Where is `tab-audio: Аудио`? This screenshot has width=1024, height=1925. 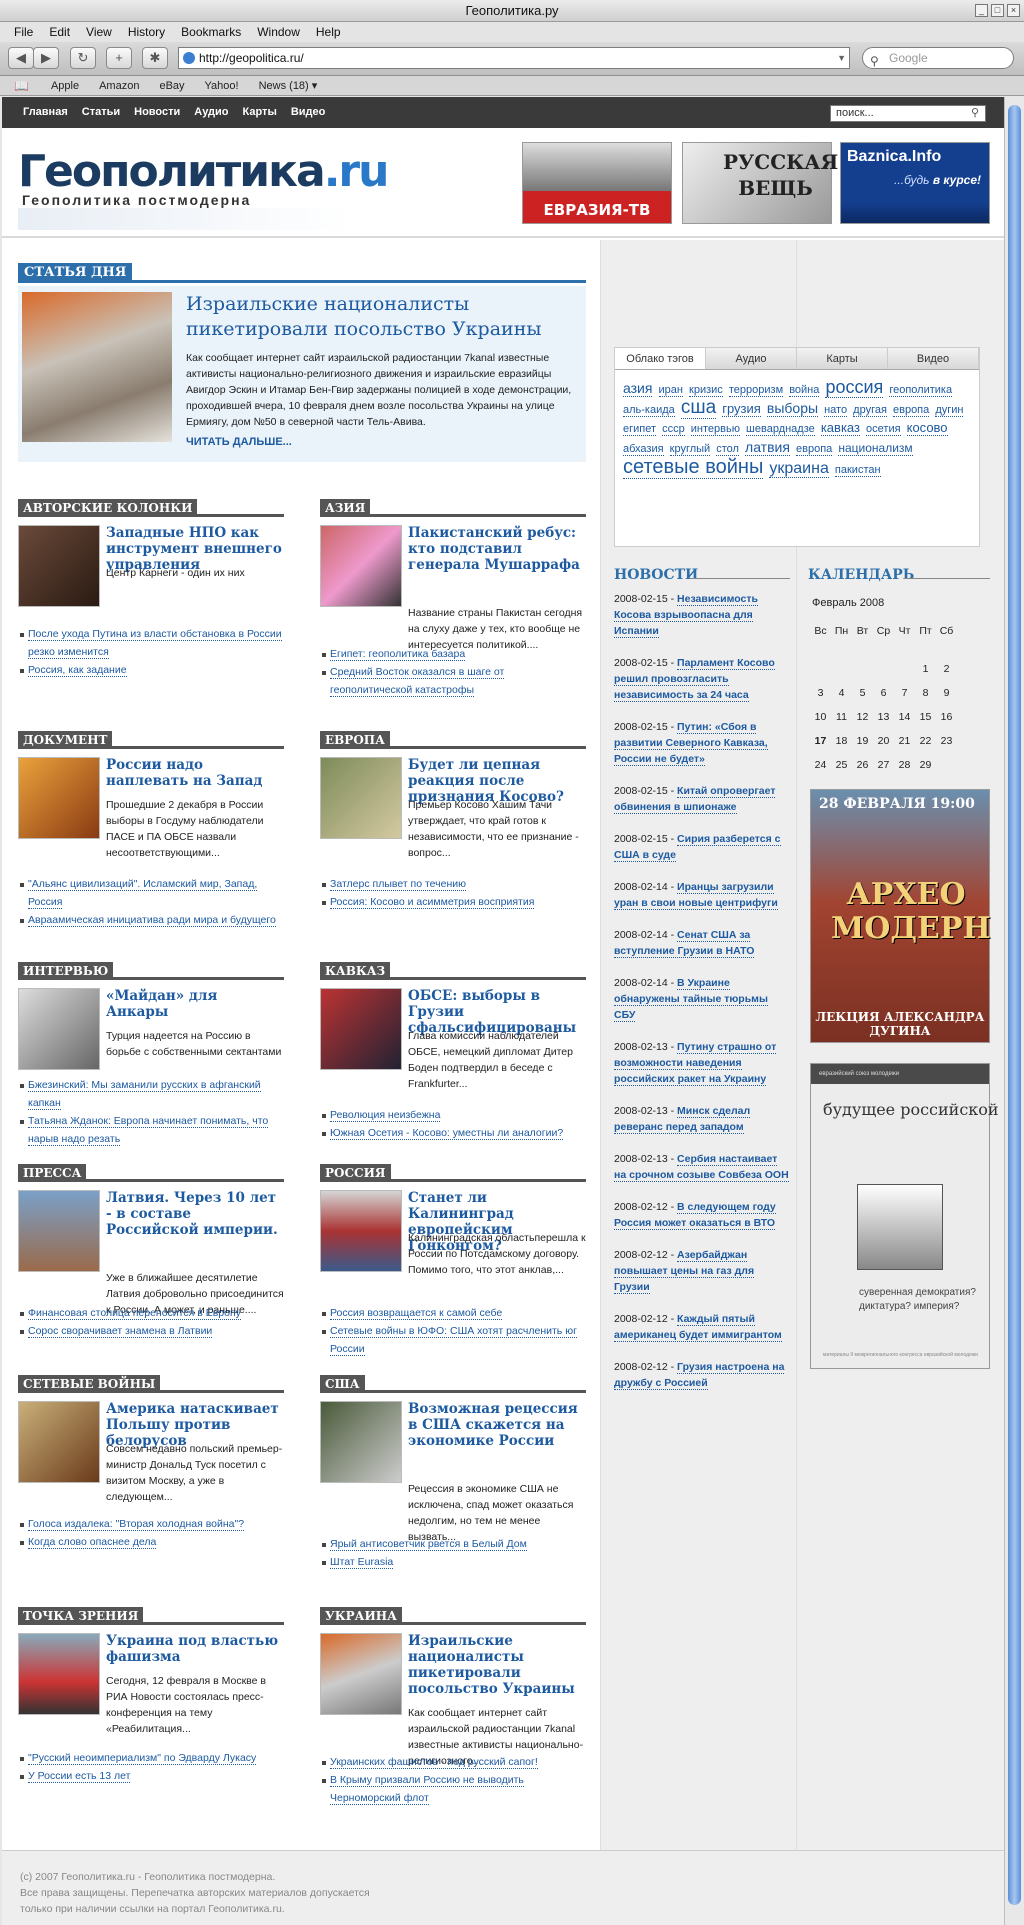
tab-audio: Аудио is located at coordinates (751, 358).